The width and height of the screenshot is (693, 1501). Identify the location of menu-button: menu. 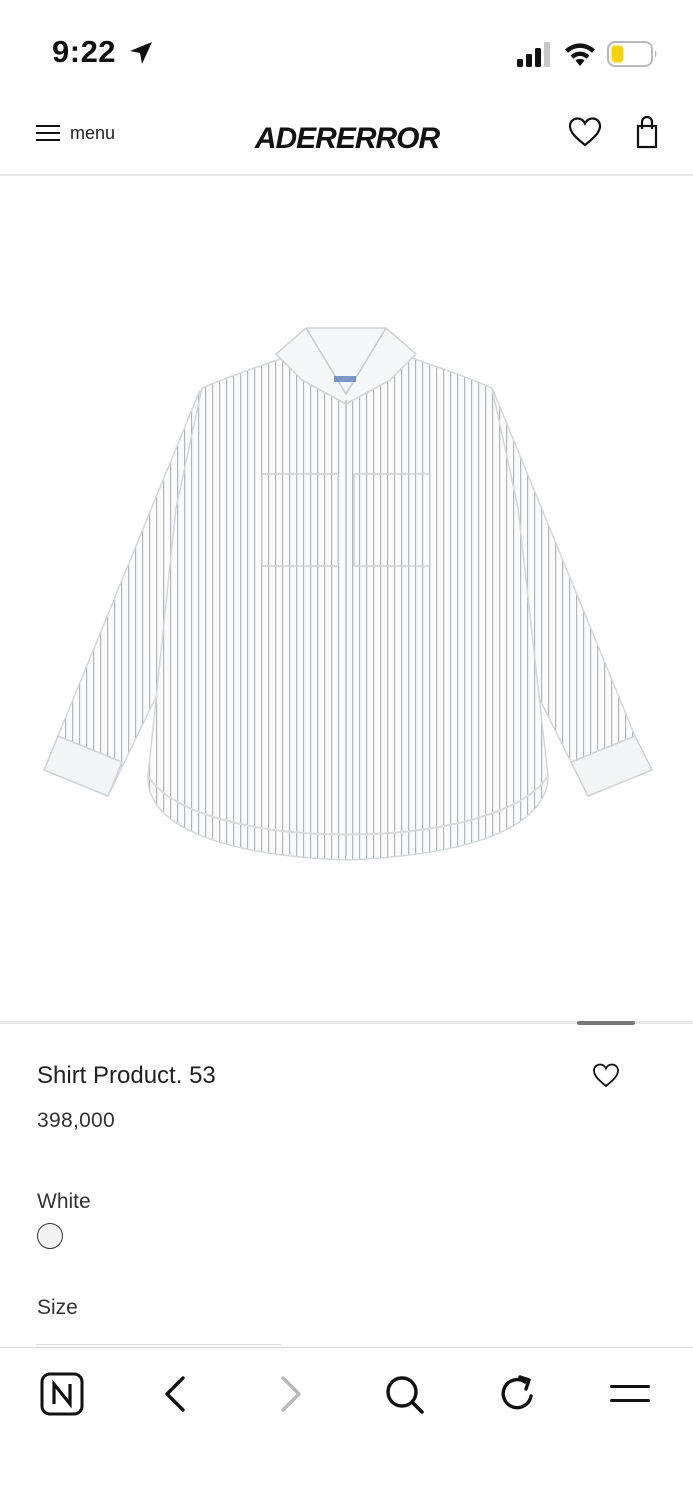
(75, 133).